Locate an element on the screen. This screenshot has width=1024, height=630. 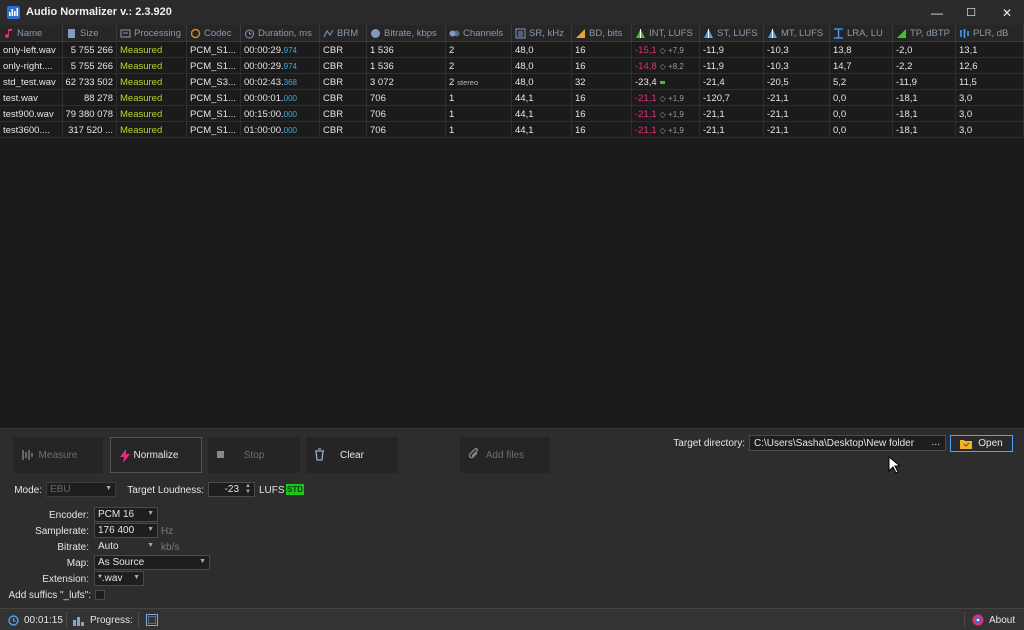
close-button: ✕ is located at coordinates (1007, 12).